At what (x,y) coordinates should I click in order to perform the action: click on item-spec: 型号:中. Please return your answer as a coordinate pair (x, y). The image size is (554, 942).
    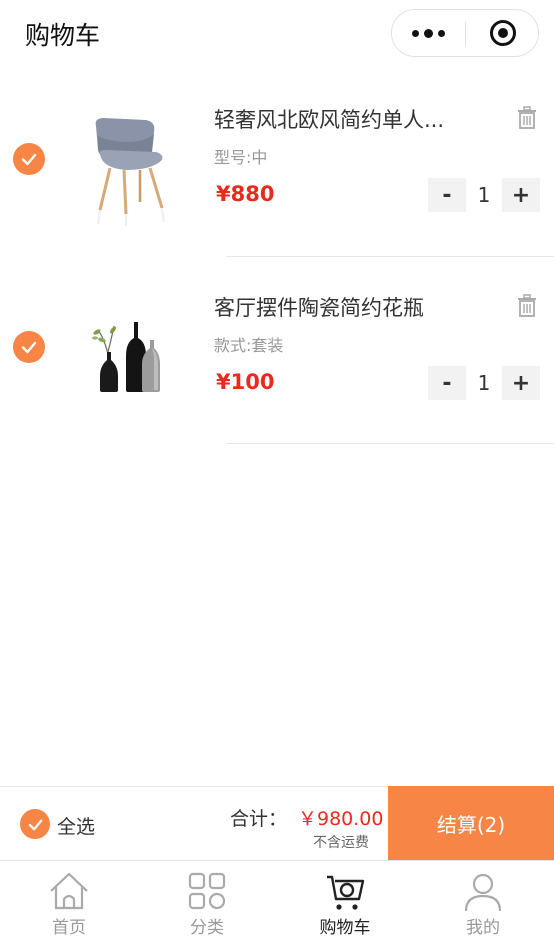
    Looking at the image, I should click on (241, 157).